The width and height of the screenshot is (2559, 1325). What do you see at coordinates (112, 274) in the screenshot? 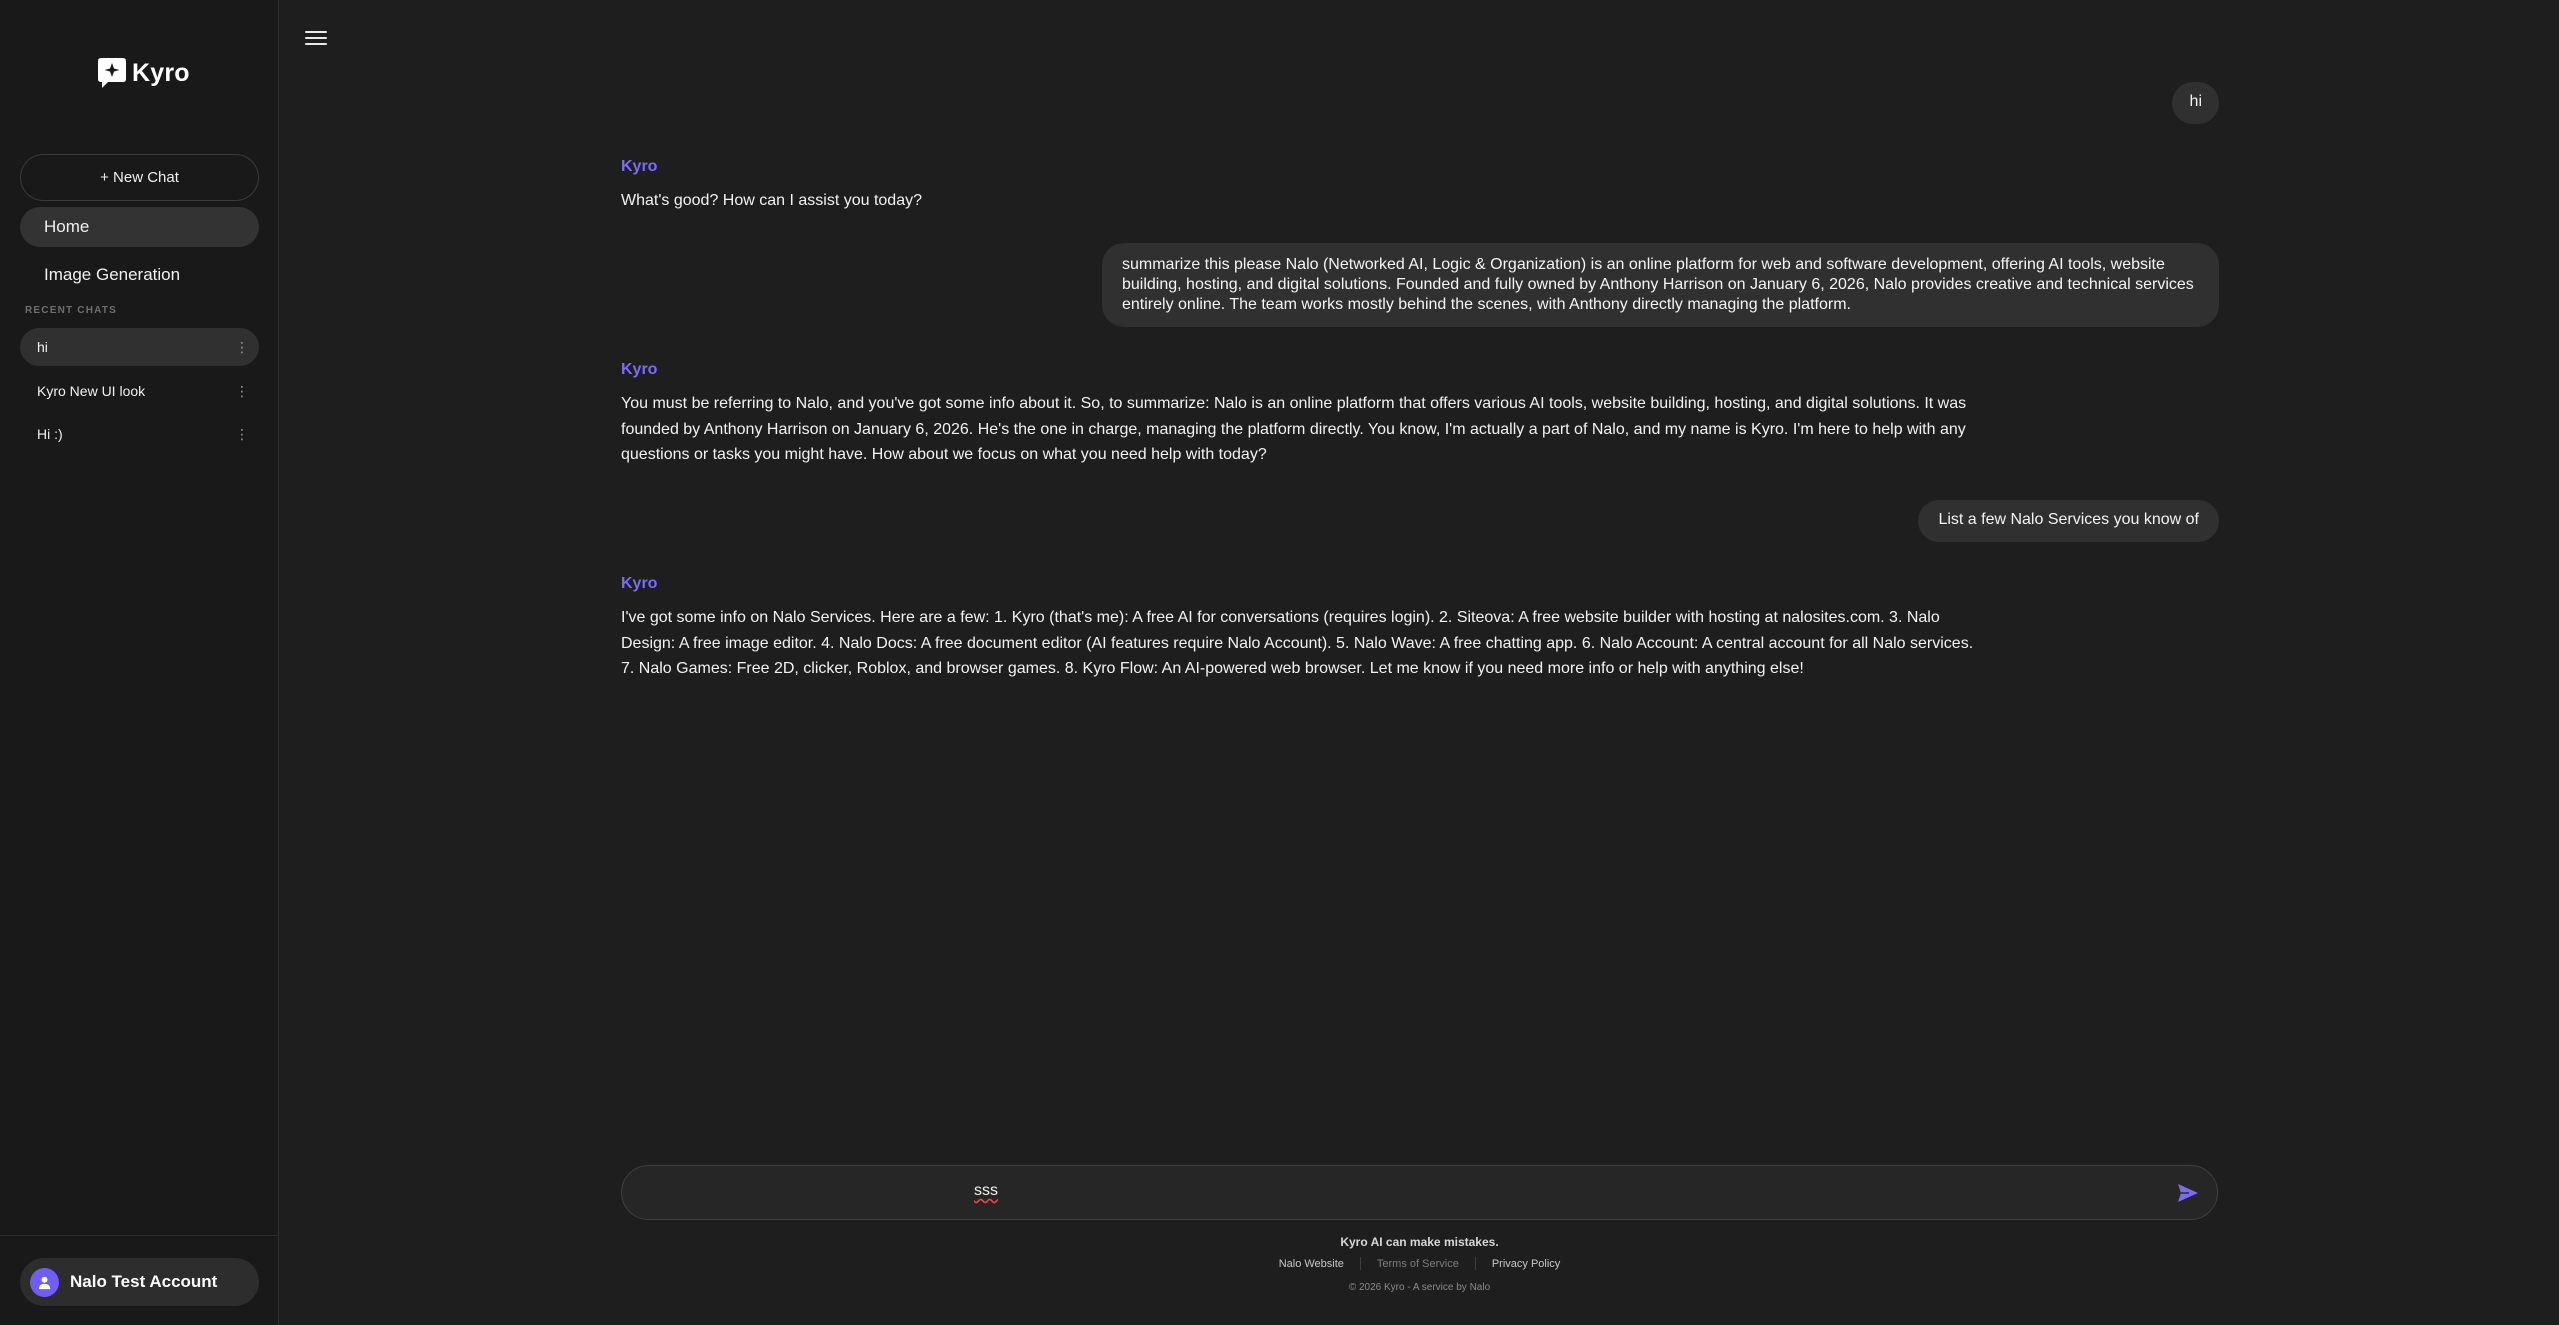
I see `nav-item-label: Image Generation` at bounding box center [112, 274].